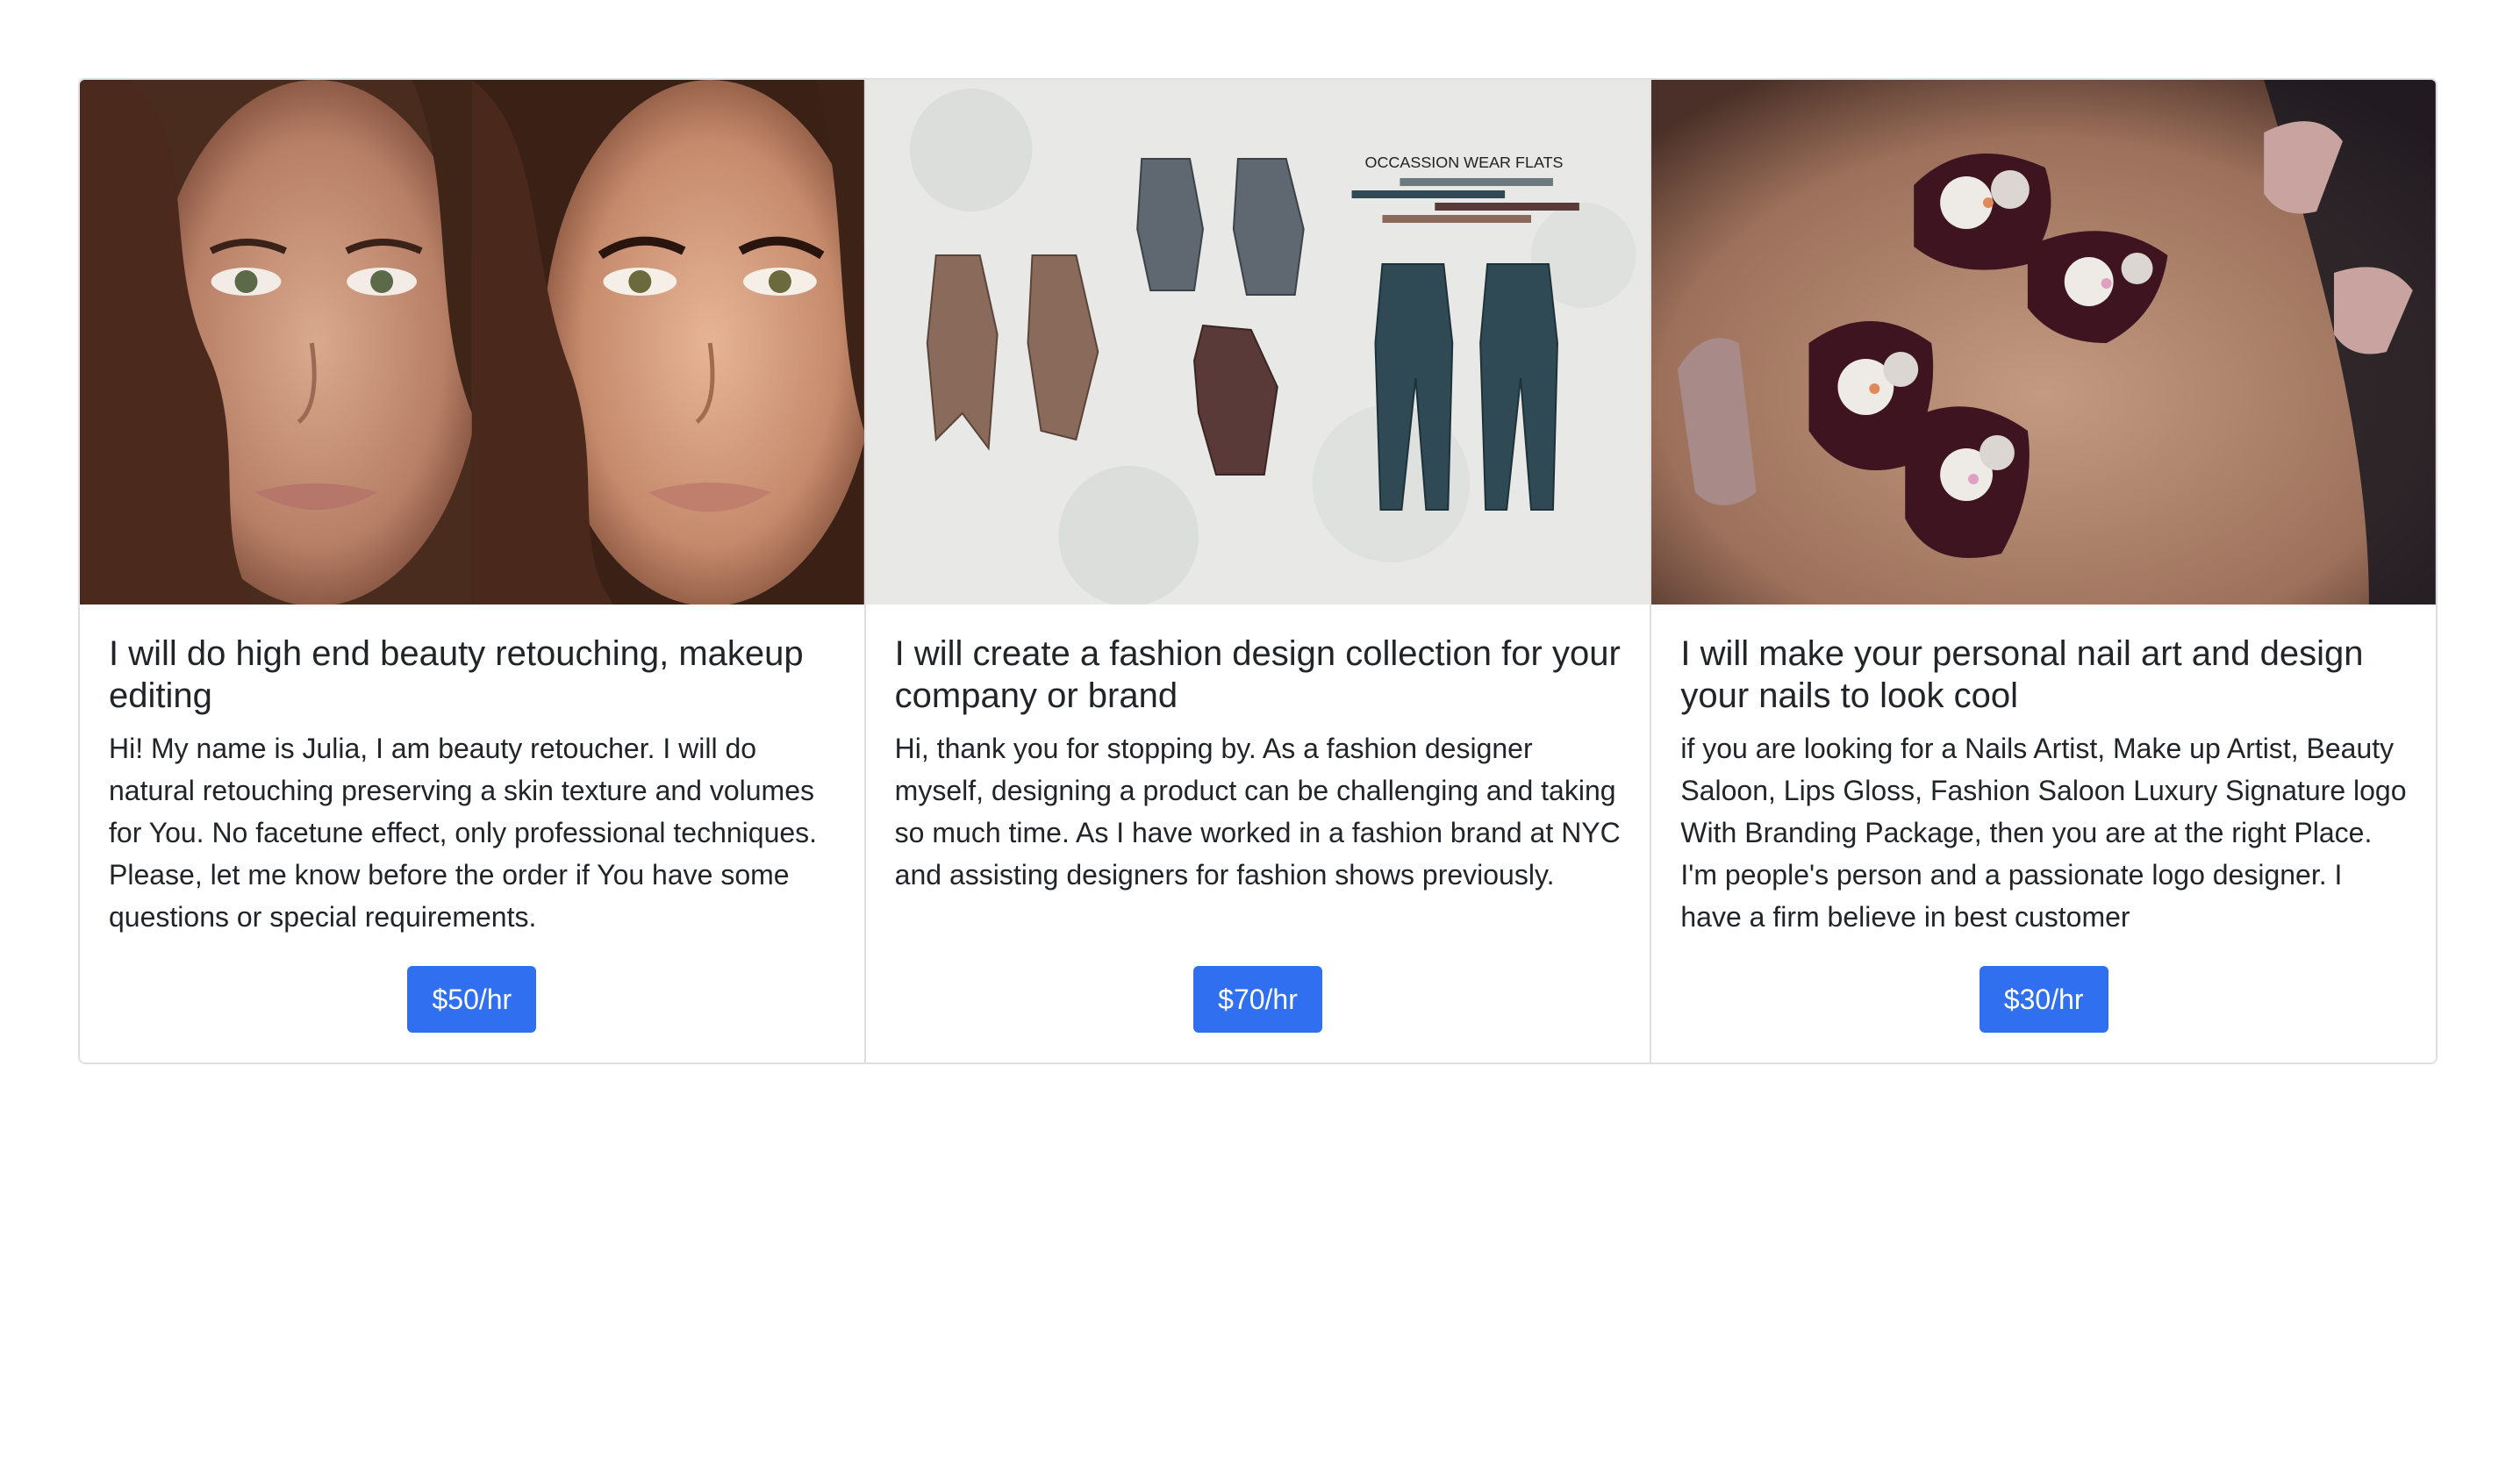  What do you see at coordinates (1257, 342) in the screenshot?
I see `card-image-fashion: OCCASSION WEAR FLATS` at bounding box center [1257, 342].